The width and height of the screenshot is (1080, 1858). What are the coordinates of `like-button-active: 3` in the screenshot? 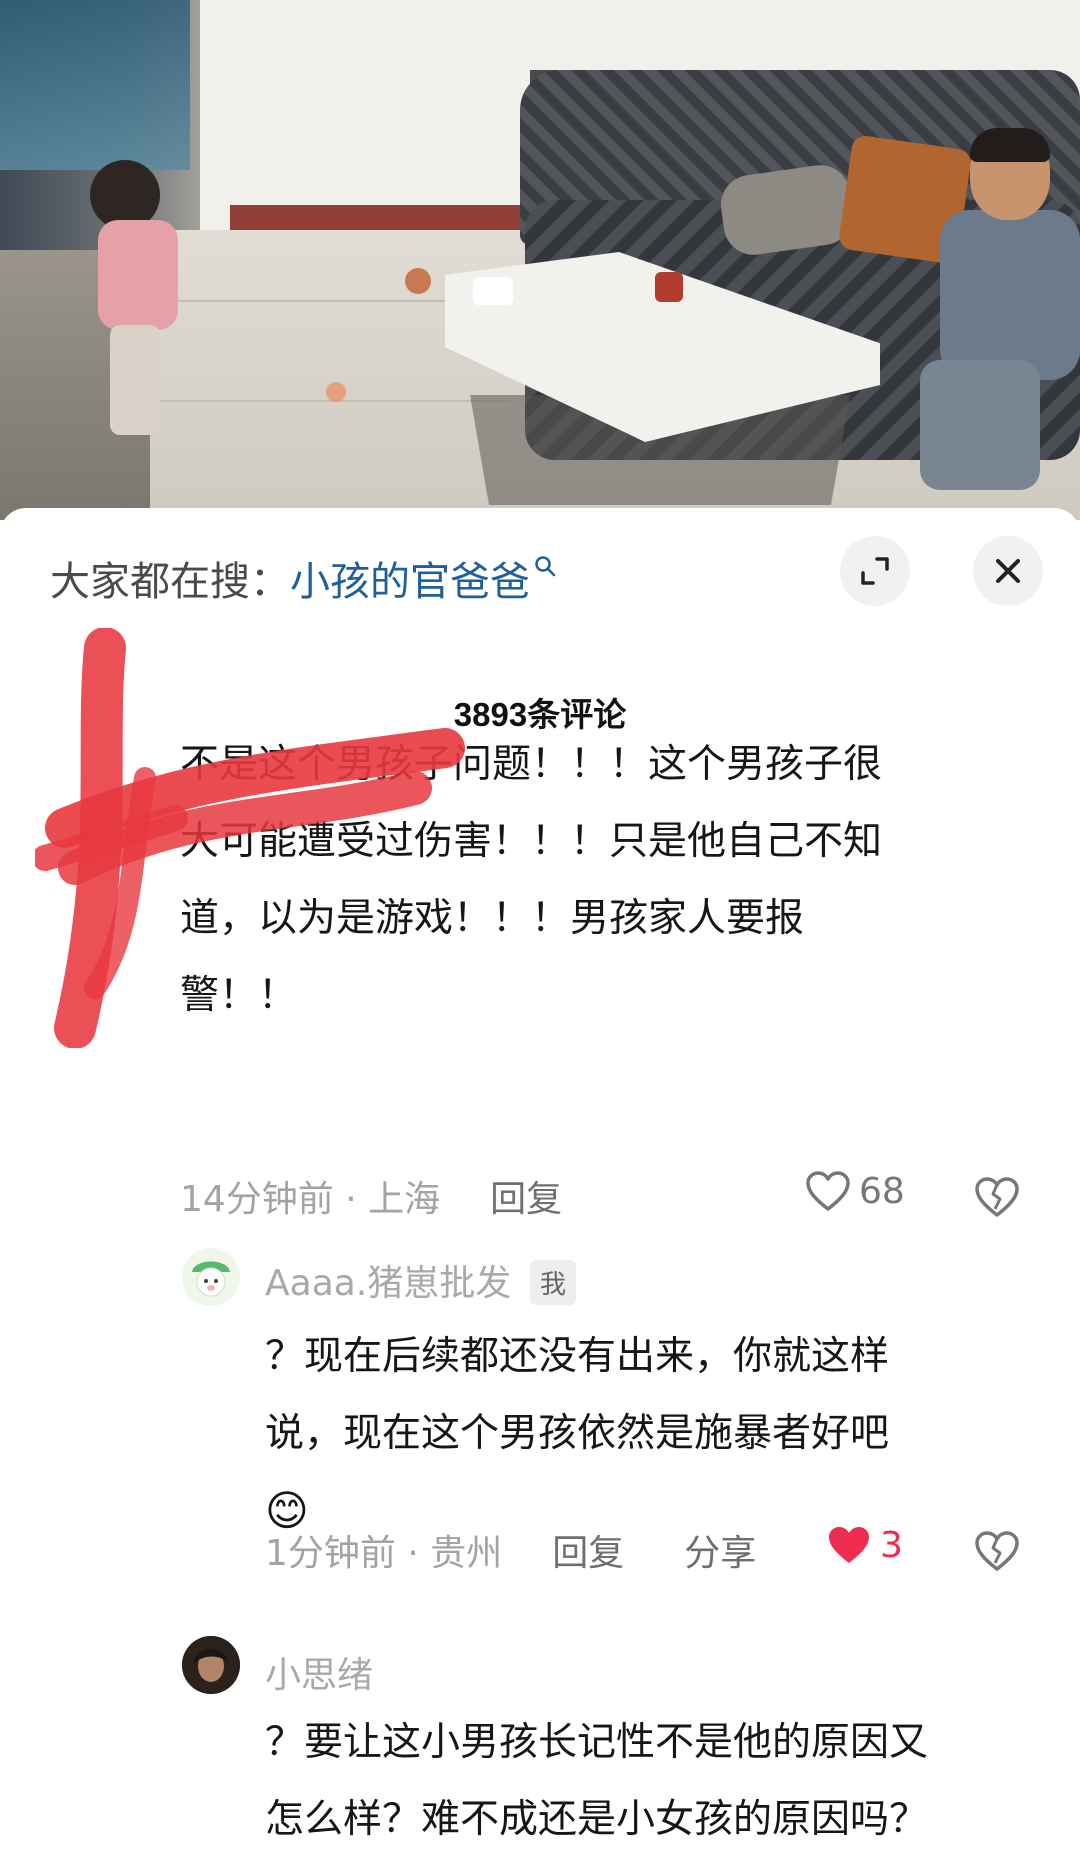 It's located at (864, 1545).